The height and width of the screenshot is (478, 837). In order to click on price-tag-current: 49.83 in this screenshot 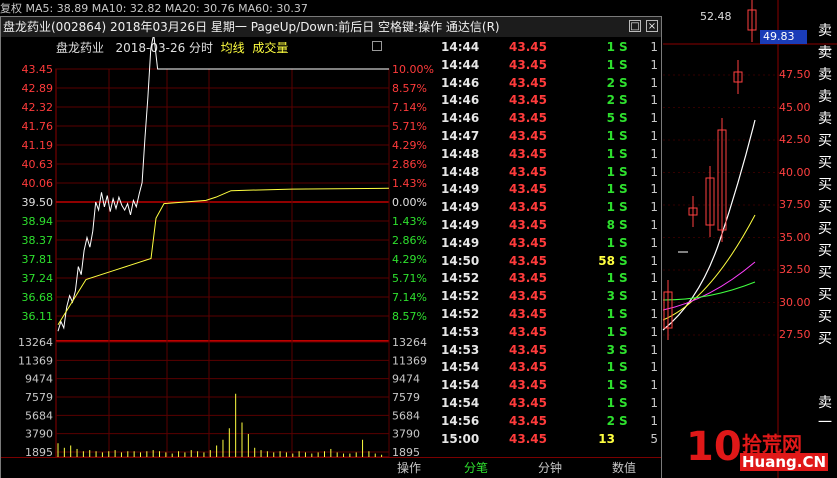, I will do `click(783, 37)`.